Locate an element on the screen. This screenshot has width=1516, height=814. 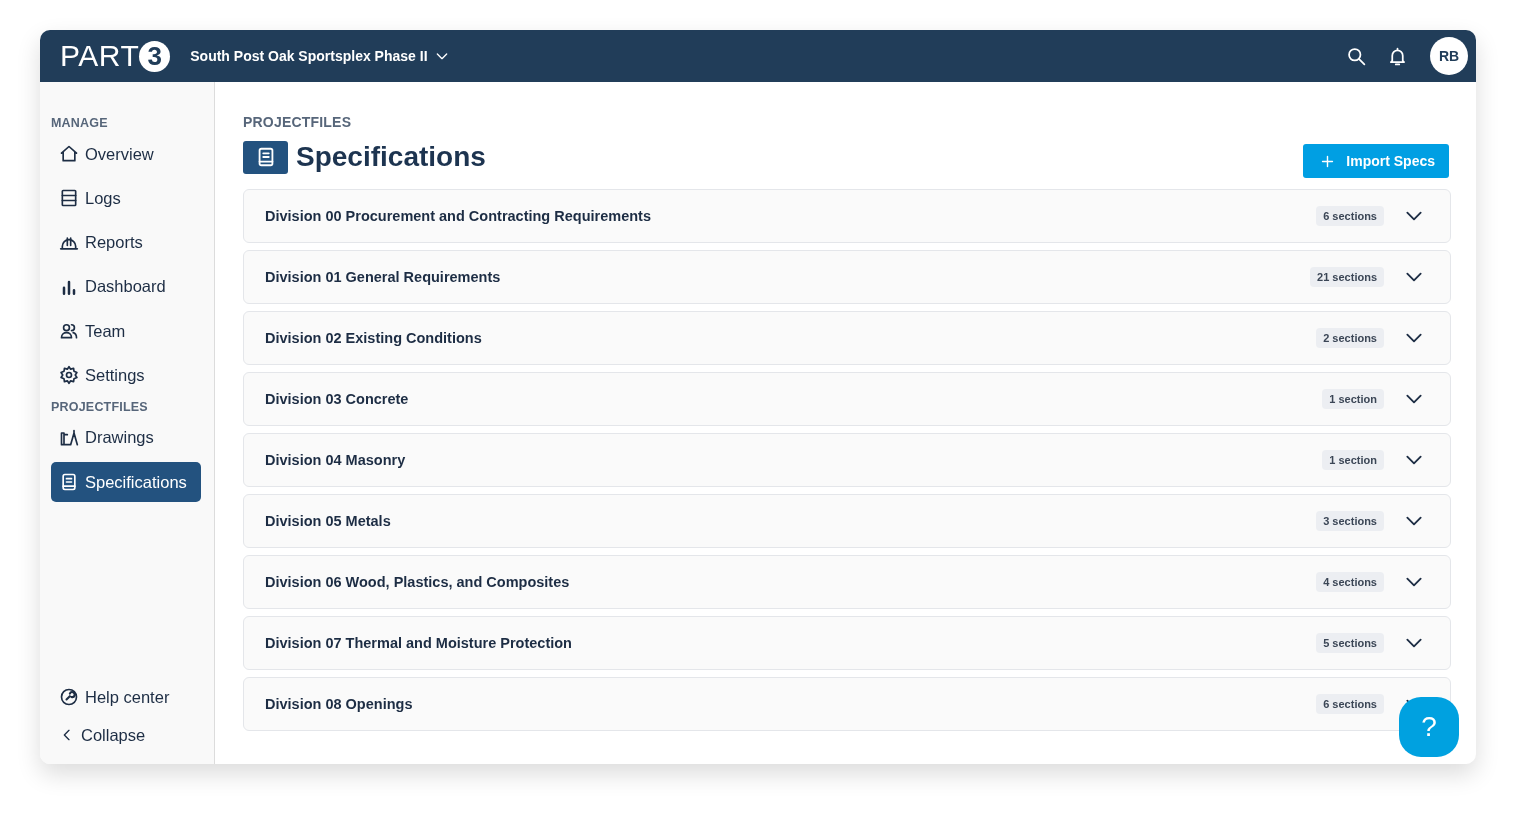
nav-item: Team is located at coordinates (126, 331).